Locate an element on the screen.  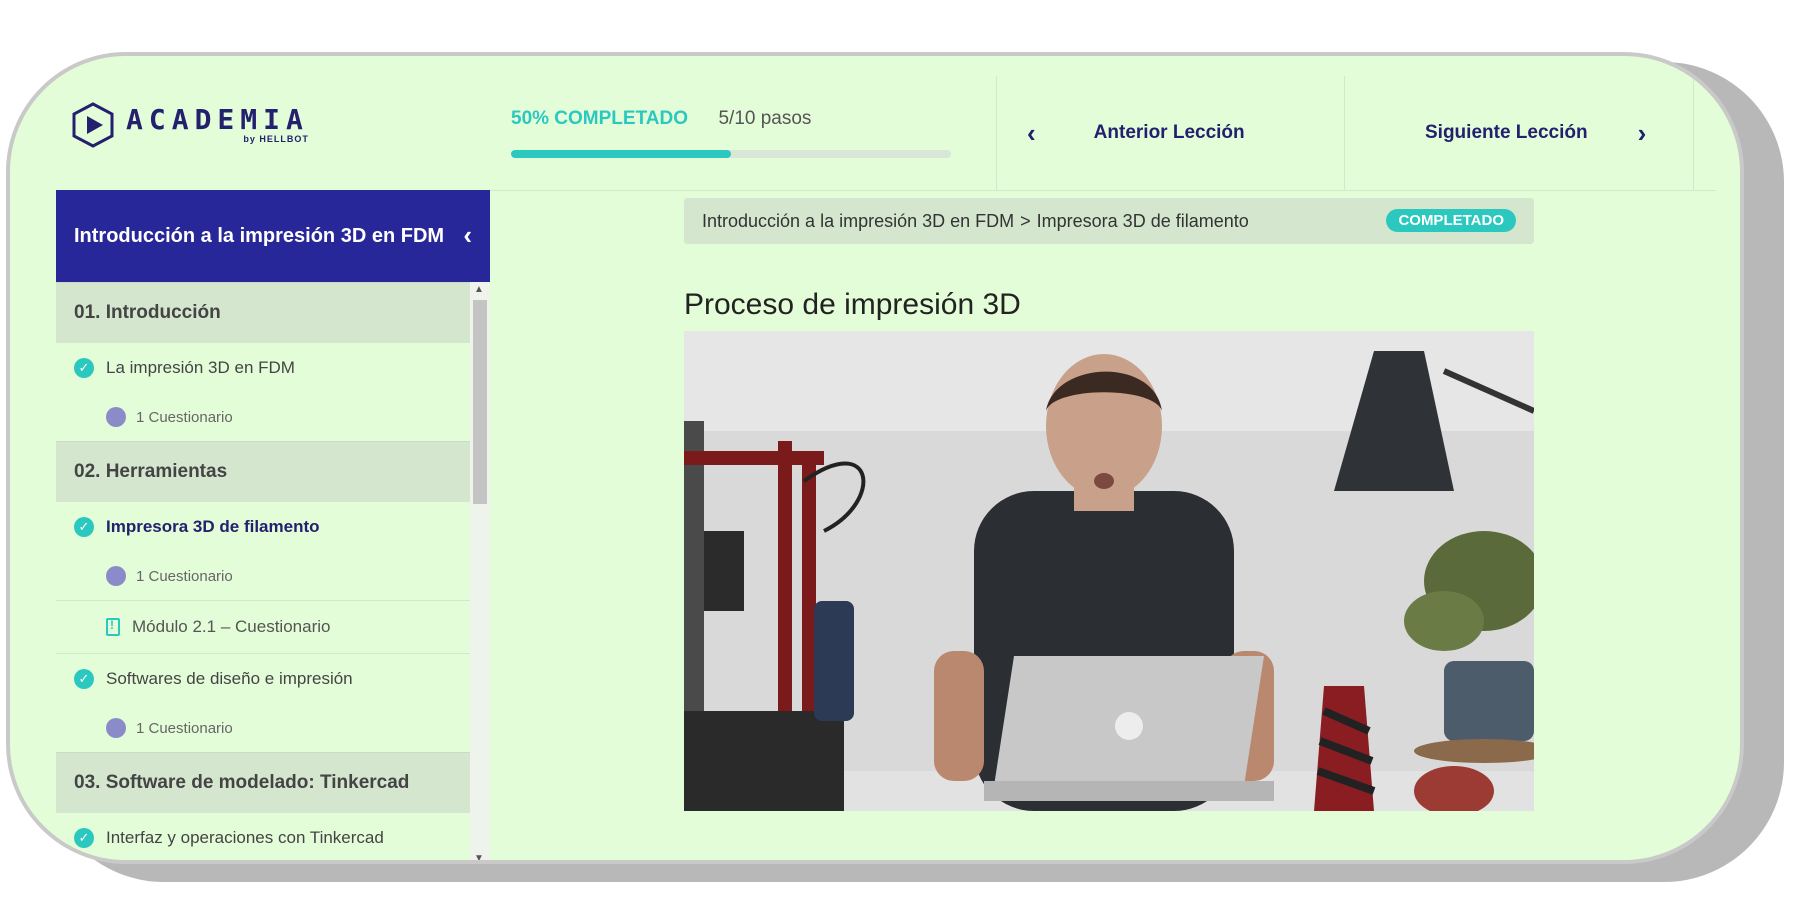
section-title: 03. Software de modelado: Tinkercad is located at coordinates (242, 782).